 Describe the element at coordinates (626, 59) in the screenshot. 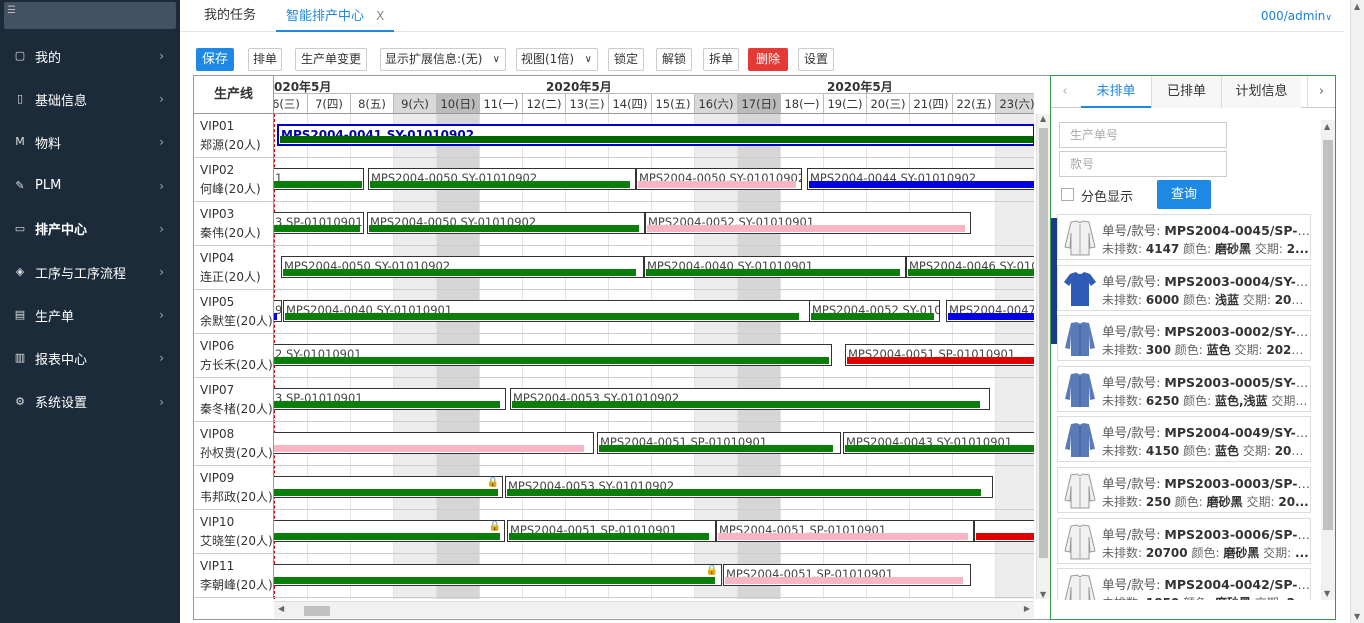

I see `lock-button: 锁定` at that location.